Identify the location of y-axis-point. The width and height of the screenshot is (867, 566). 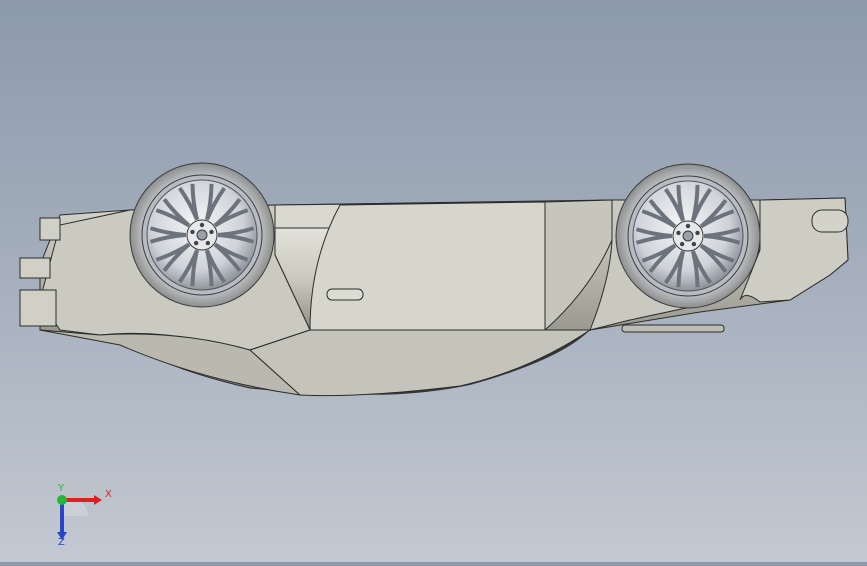
(62, 500).